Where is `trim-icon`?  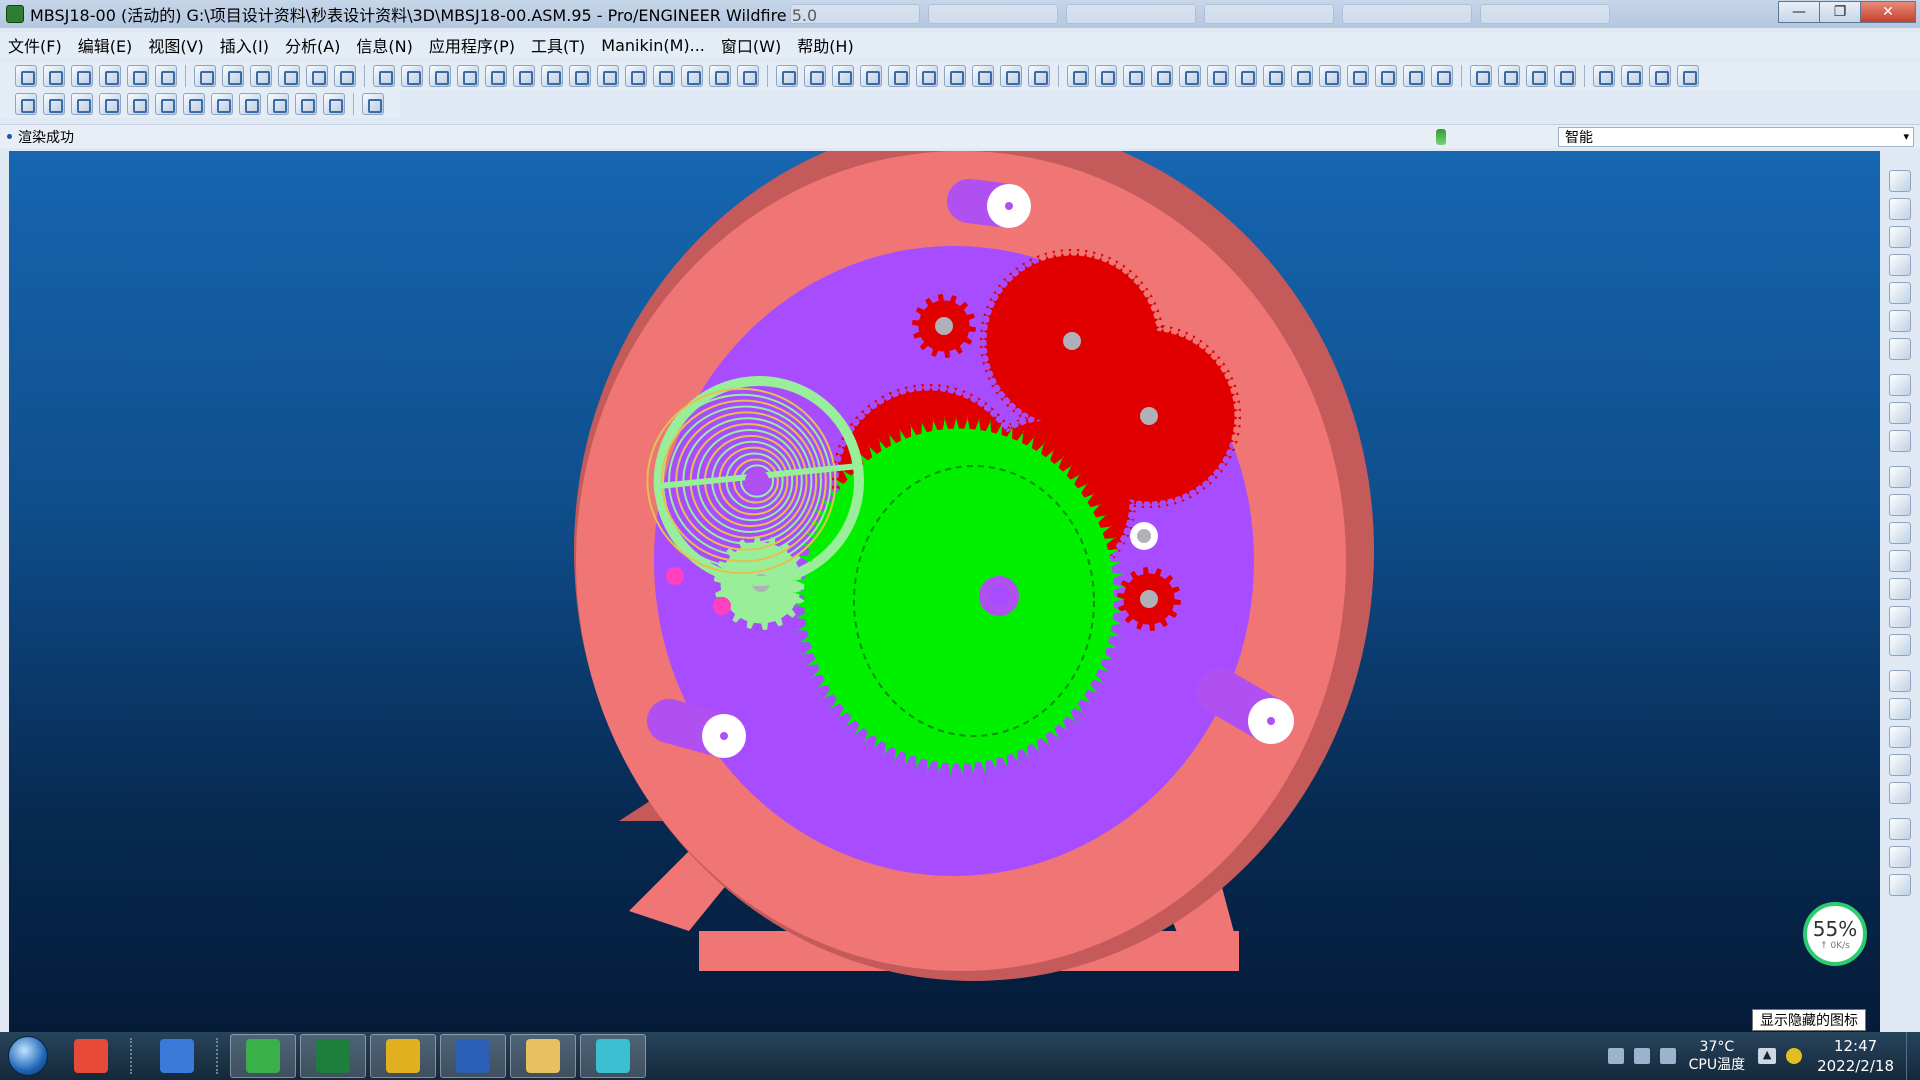
trim-icon is located at coordinates (927, 76).